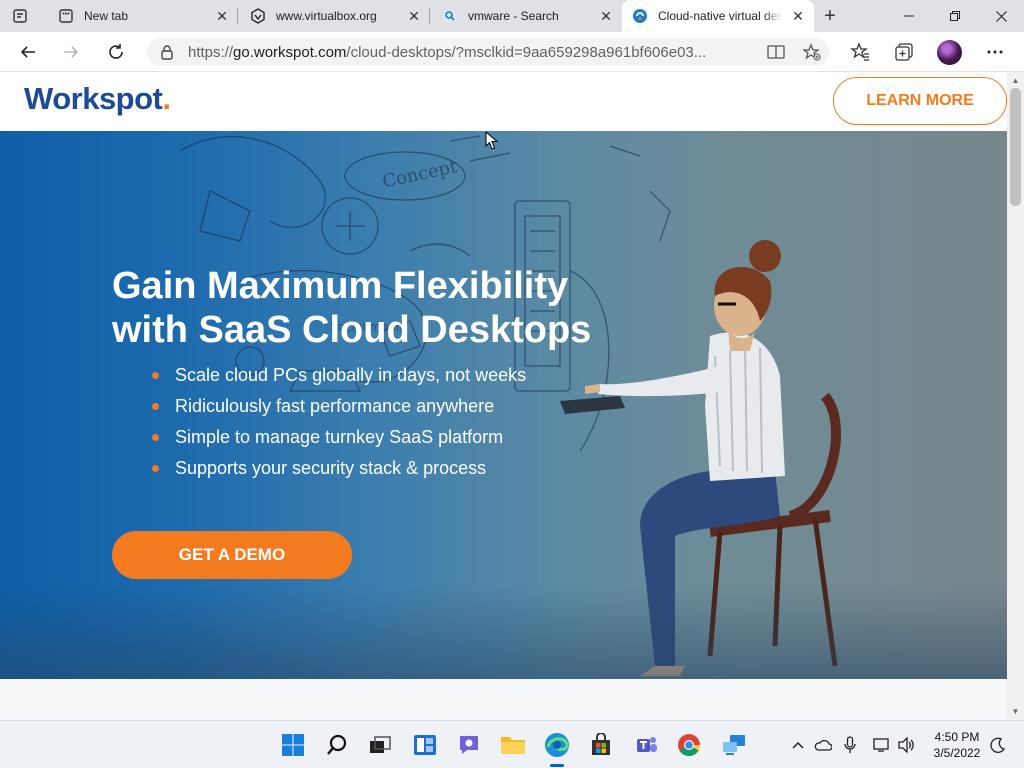 The image size is (1024, 768). What do you see at coordinates (93, 98) in the screenshot?
I see `logo-text: Workspot` at bounding box center [93, 98].